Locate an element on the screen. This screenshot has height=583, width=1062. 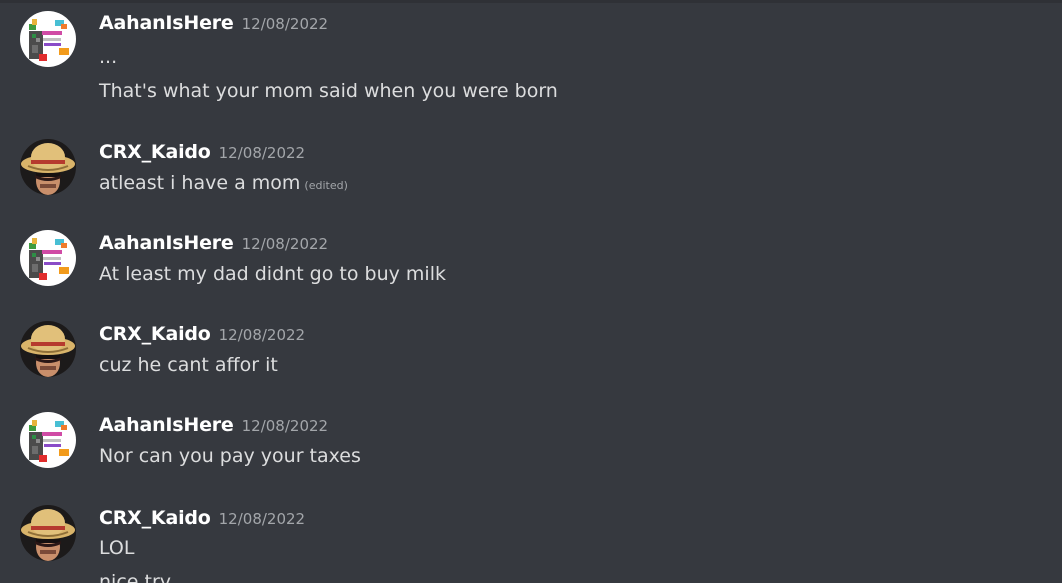
edited-label: (edited) is located at coordinates (326, 185).